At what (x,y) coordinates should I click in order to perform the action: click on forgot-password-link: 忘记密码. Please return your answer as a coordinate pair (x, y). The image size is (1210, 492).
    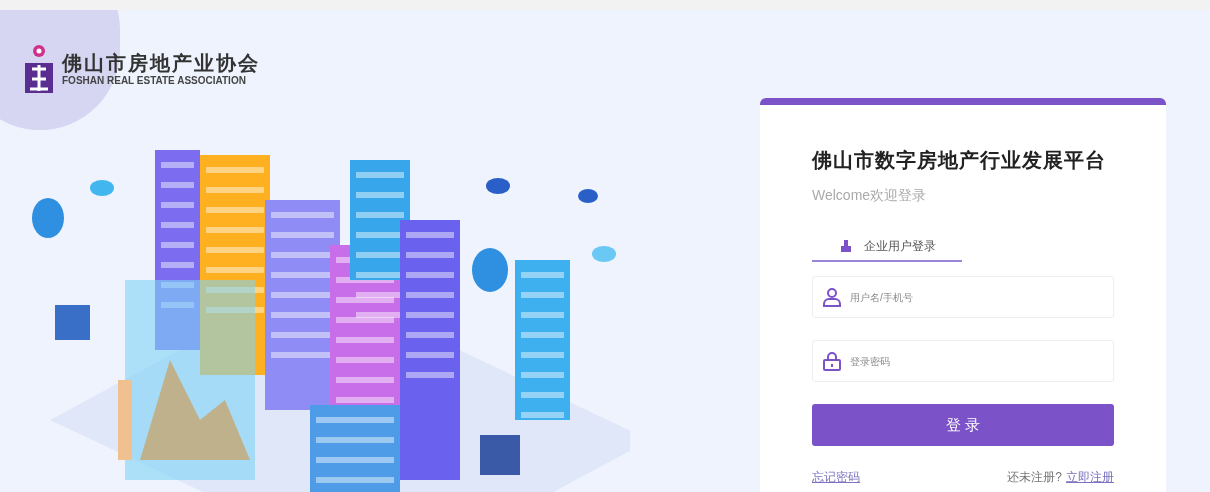
    Looking at the image, I should click on (836, 477).